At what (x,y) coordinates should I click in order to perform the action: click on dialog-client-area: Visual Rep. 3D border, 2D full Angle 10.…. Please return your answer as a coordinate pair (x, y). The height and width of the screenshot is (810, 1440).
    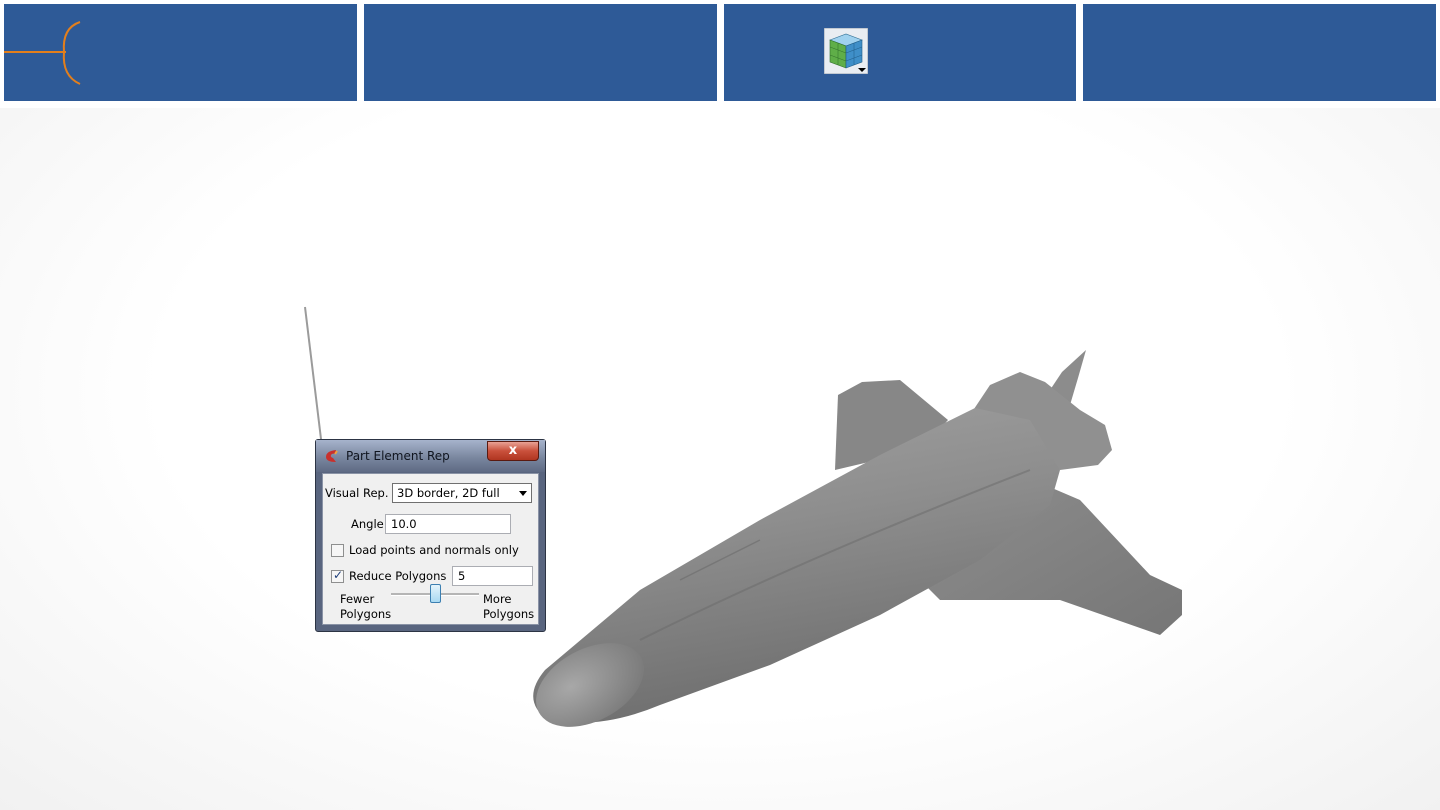
    Looking at the image, I should click on (430, 549).